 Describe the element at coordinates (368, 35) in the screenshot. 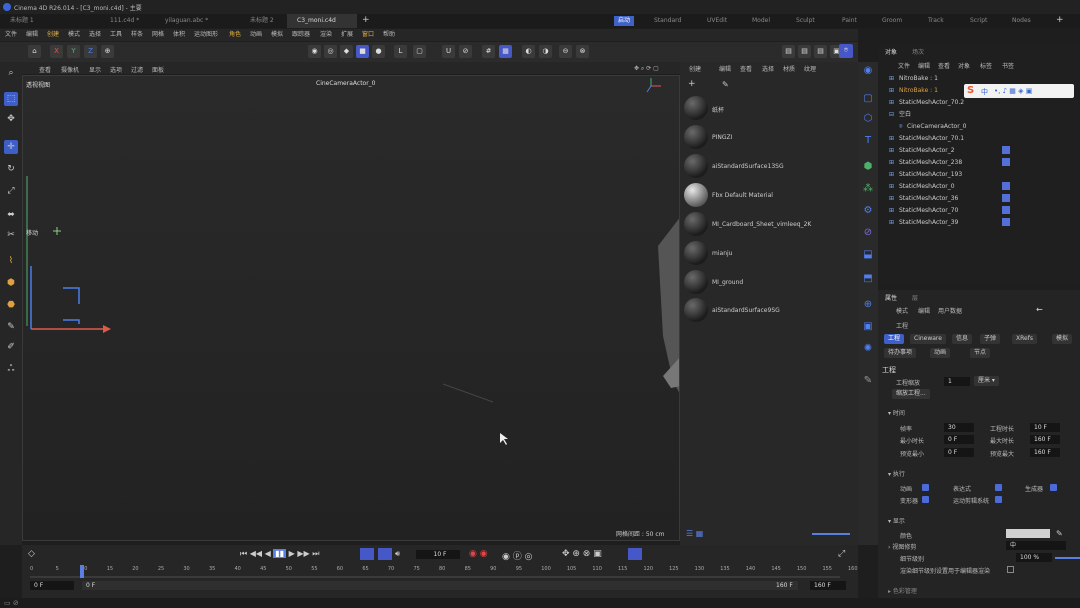

I see `menu-window: 窗口` at that location.